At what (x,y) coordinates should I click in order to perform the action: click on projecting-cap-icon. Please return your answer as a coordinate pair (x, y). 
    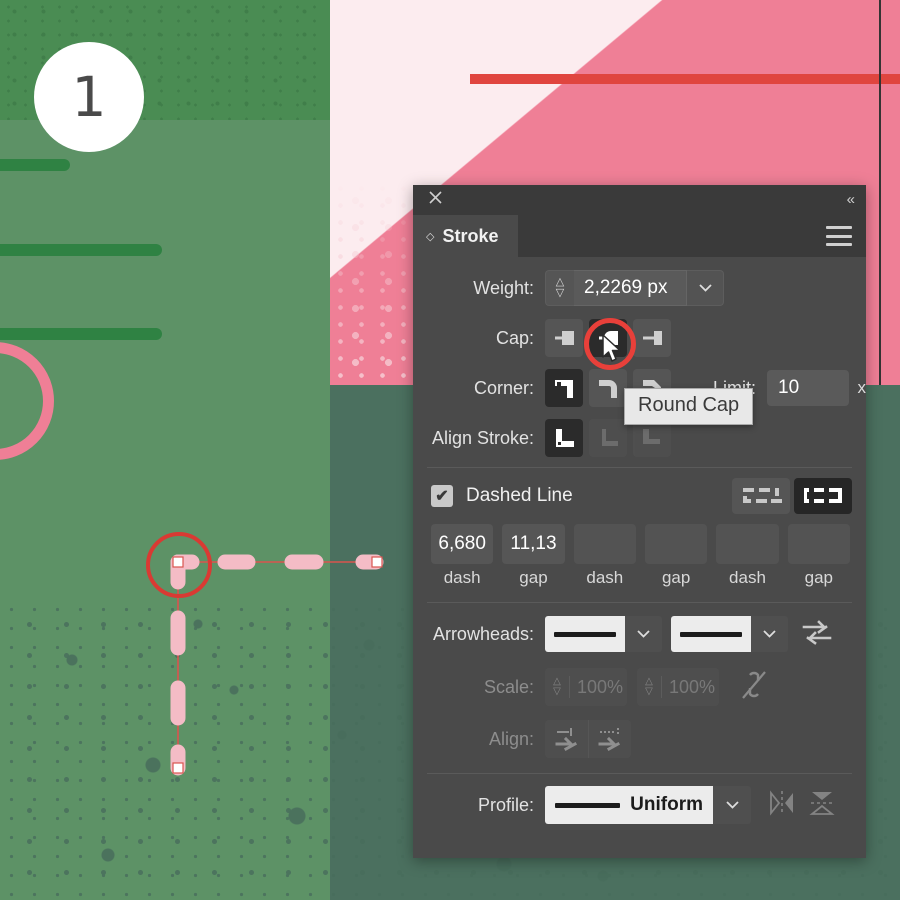
    Looking at the image, I should click on (652, 338).